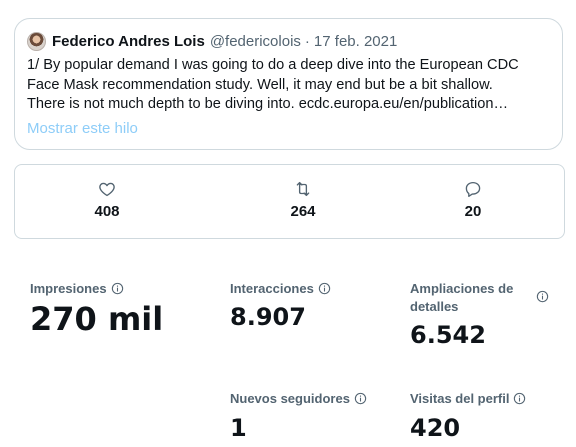 The height and width of the screenshot is (447, 576). I want to click on metric-interactions: Interacciones 8.907, so click(280, 305).